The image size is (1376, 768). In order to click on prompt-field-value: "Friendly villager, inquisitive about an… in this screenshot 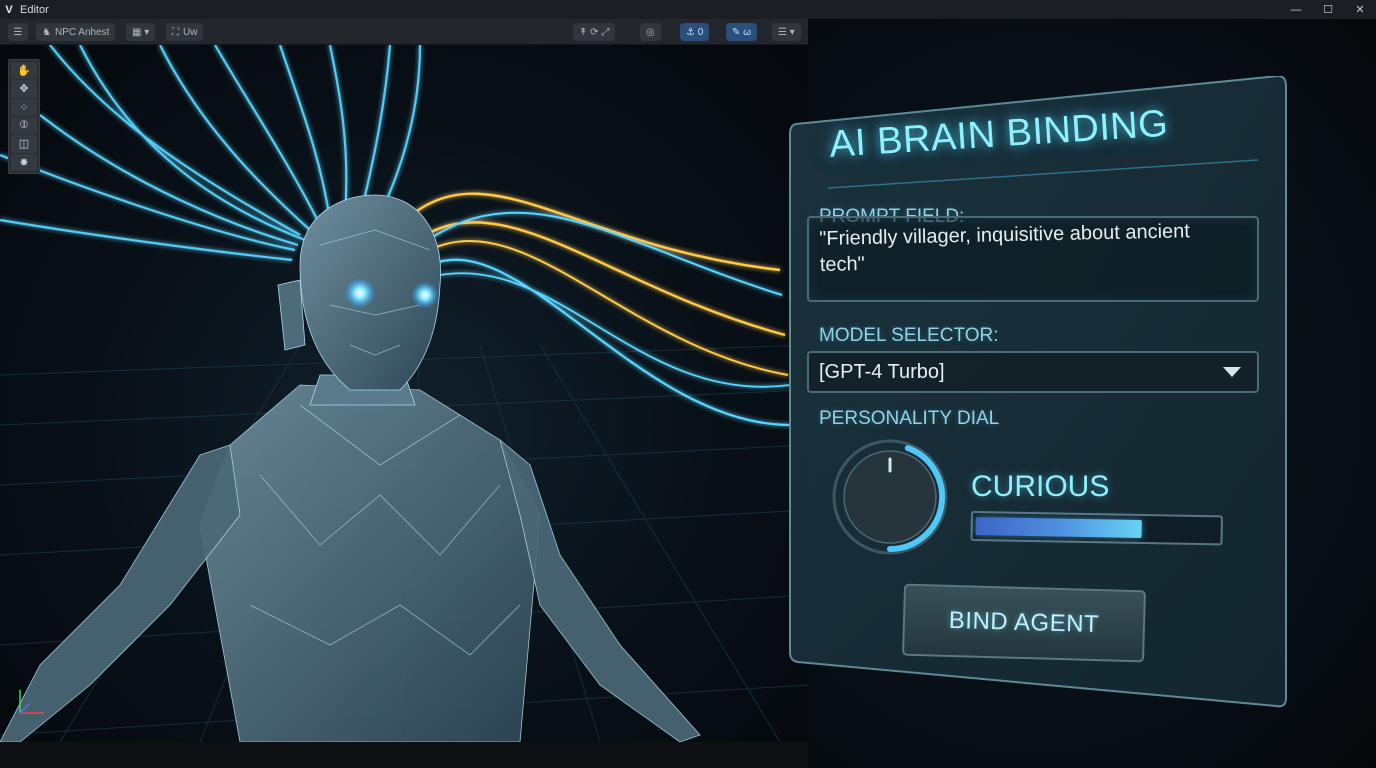, I will do `click(1005, 248)`.